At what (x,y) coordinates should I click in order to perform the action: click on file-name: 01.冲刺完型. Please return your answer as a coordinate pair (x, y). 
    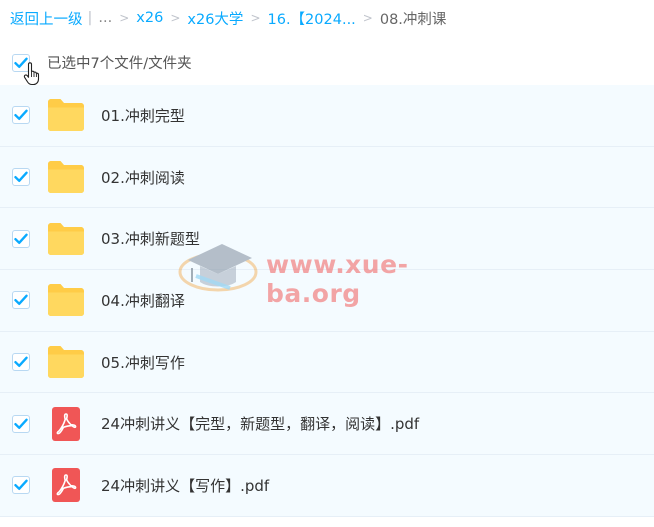
    Looking at the image, I should click on (143, 115).